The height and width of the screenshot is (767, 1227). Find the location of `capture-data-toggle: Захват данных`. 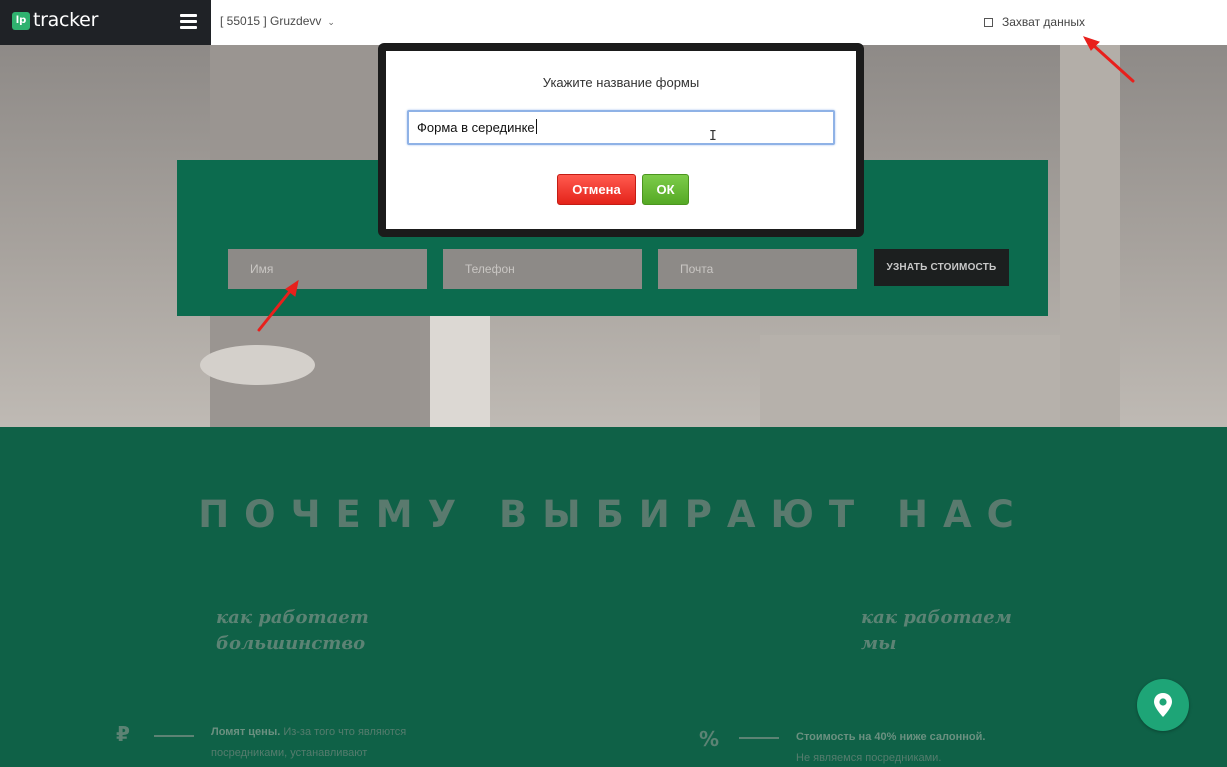

capture-data-toggle: Захват данных is located at coordinates (1034, 22).